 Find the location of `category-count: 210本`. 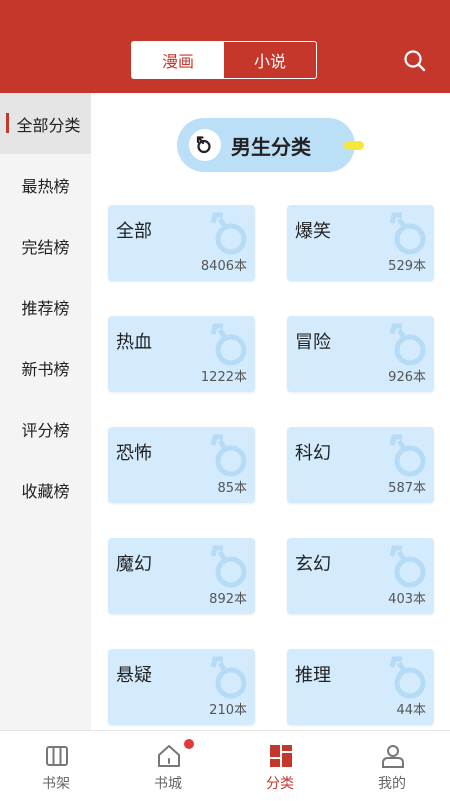

category-count: 210本 is located at coordinates (228, 710).